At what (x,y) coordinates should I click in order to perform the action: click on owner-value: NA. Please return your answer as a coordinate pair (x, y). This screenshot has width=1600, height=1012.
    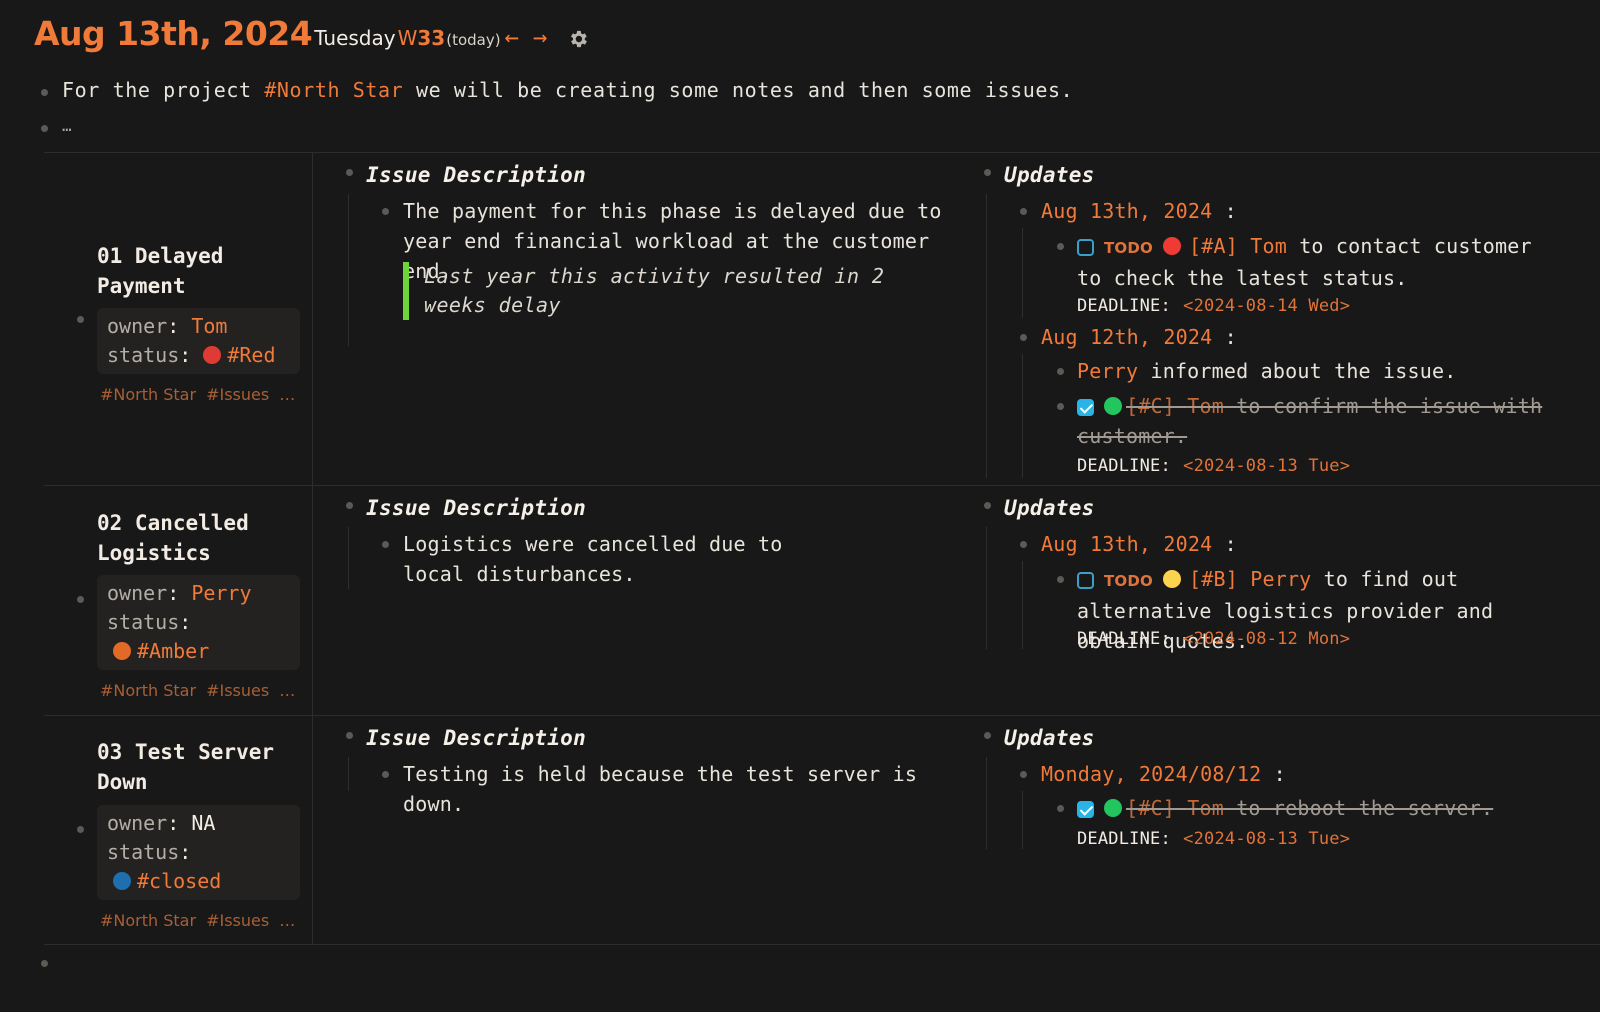
    Looking at the image, I should click on (203, 823).